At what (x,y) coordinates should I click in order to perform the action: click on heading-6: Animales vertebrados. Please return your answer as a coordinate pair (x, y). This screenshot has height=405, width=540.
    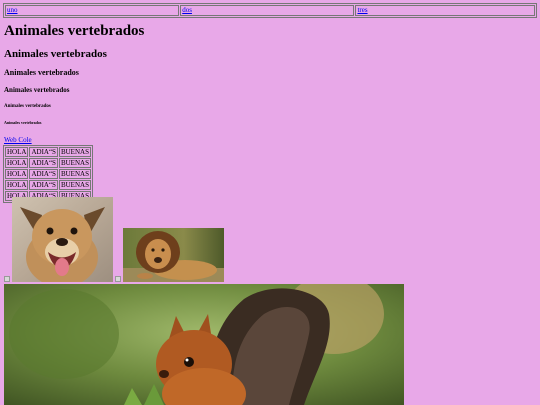
    Looking at the image, I should click on (23, 122).